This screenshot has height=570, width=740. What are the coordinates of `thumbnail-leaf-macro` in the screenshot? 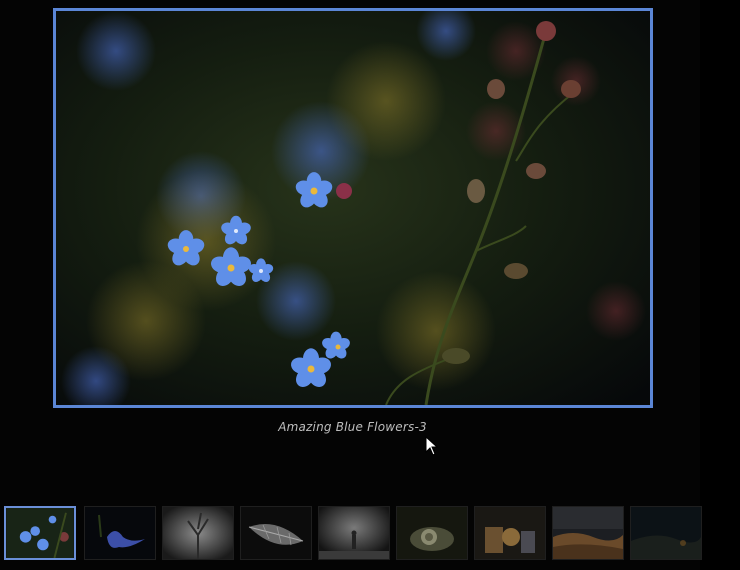 It's located at (276, 533).